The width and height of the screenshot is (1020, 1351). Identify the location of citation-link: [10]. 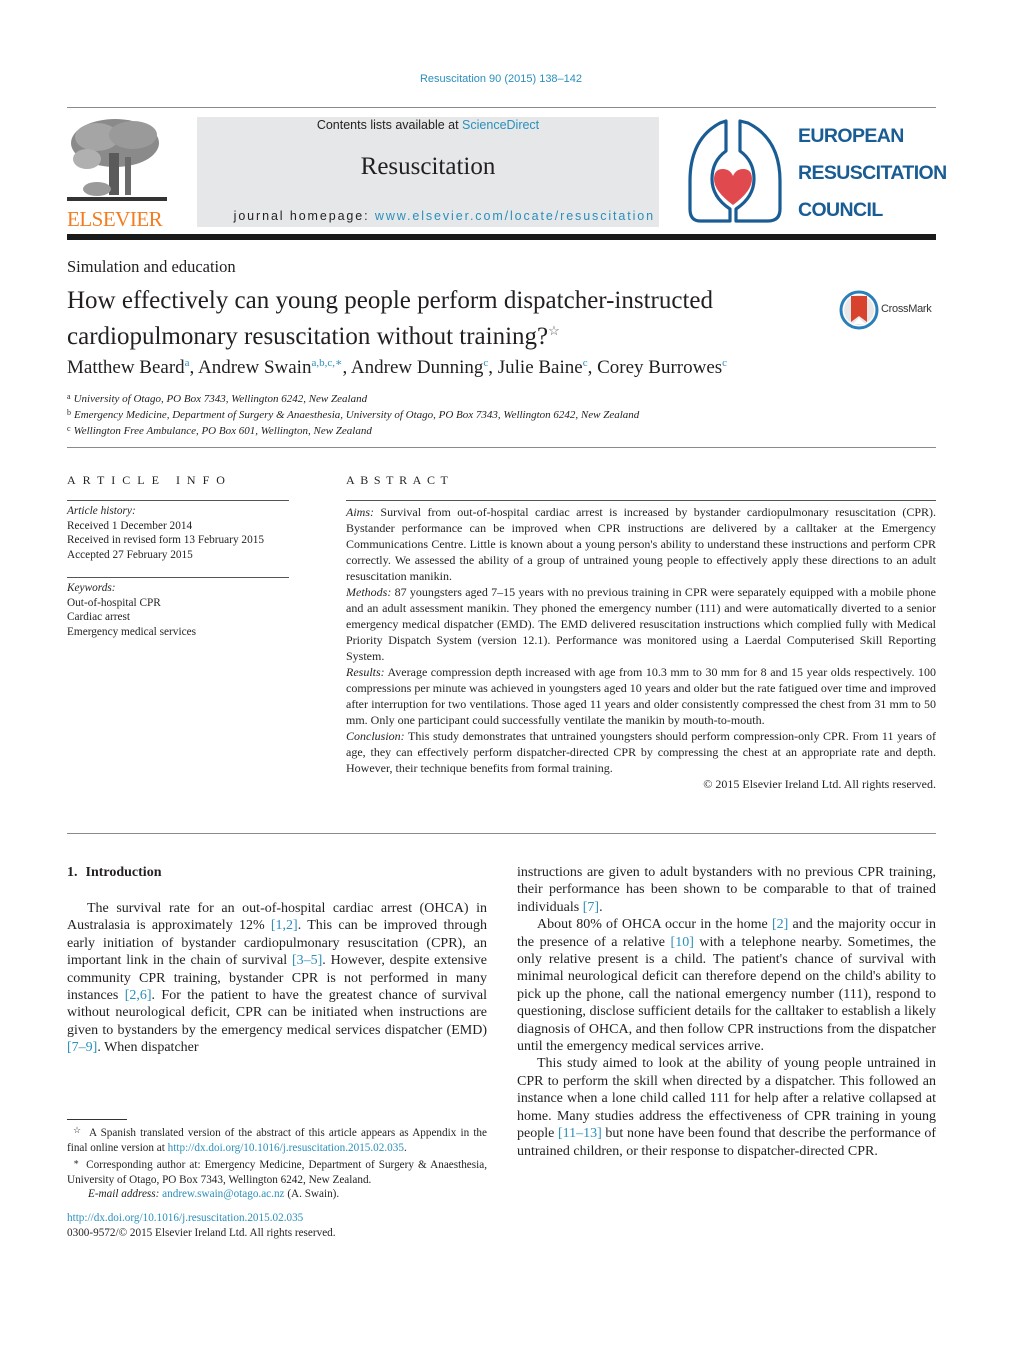
(682, 942).